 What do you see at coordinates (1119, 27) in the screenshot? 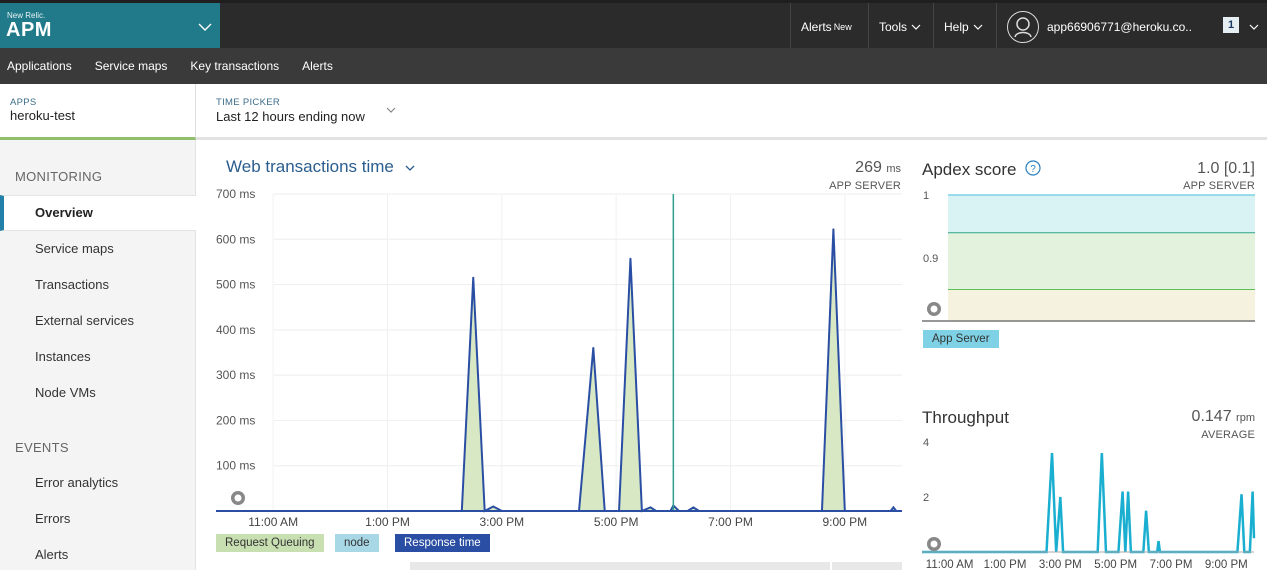
I see `user-email: app66906771@heroku.co..` at bounding box center [1119, 27].